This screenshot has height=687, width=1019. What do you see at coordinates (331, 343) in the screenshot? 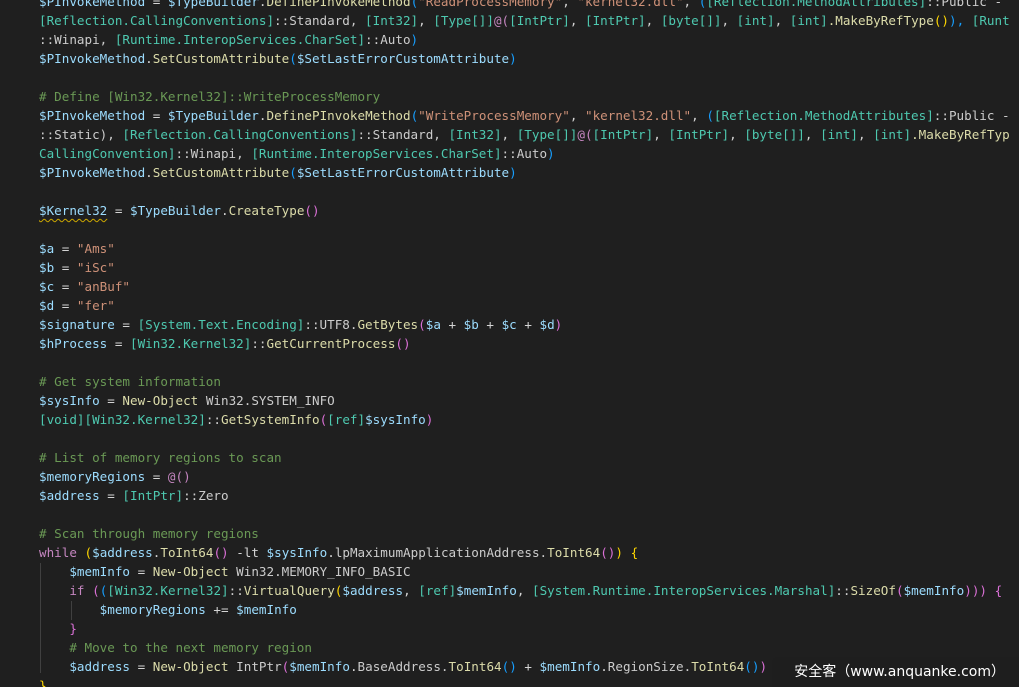
I see `code-token: GetCurrentProcess` at bounding box center [331, 343].